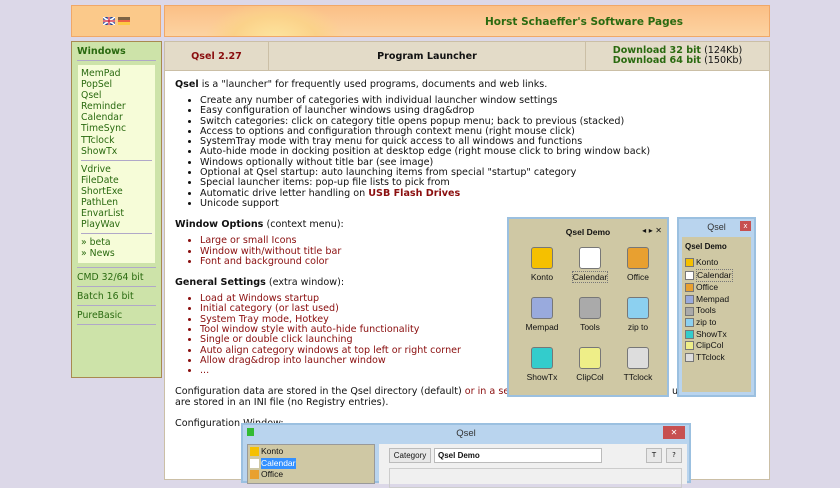 This screenshot has height=488, width=840. What do you see at coordinates (116, 128) in the screenshot?
I see `sidebar-item: TimeSync` at bounding box center [116, 128].